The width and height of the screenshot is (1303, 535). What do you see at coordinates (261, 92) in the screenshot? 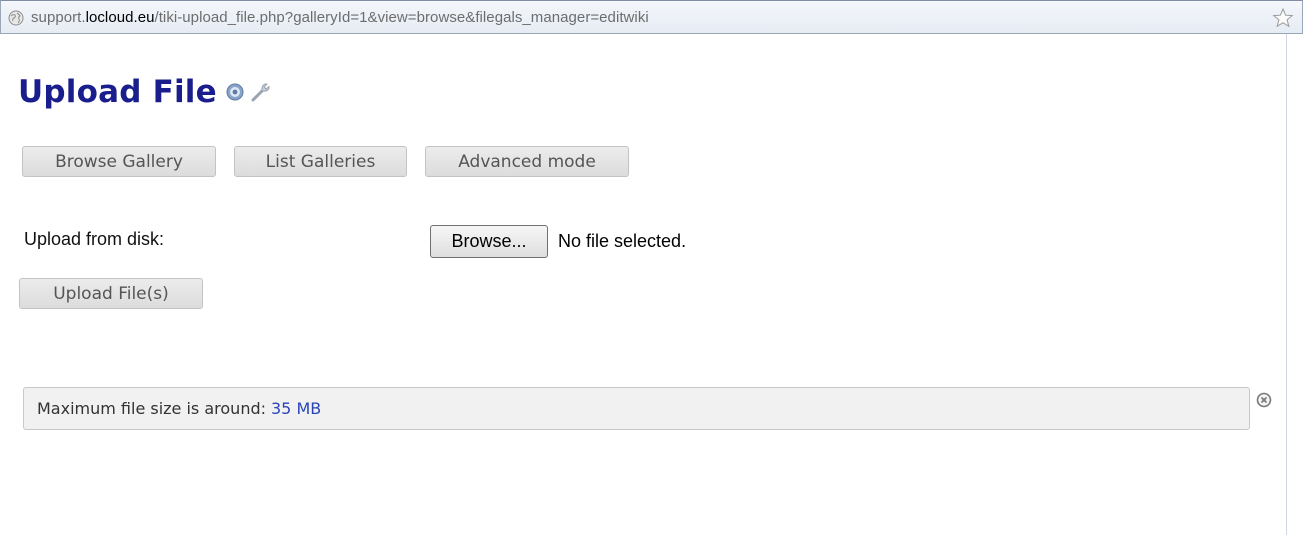
I see `wrench-icon` at bounding box center [261, 92].